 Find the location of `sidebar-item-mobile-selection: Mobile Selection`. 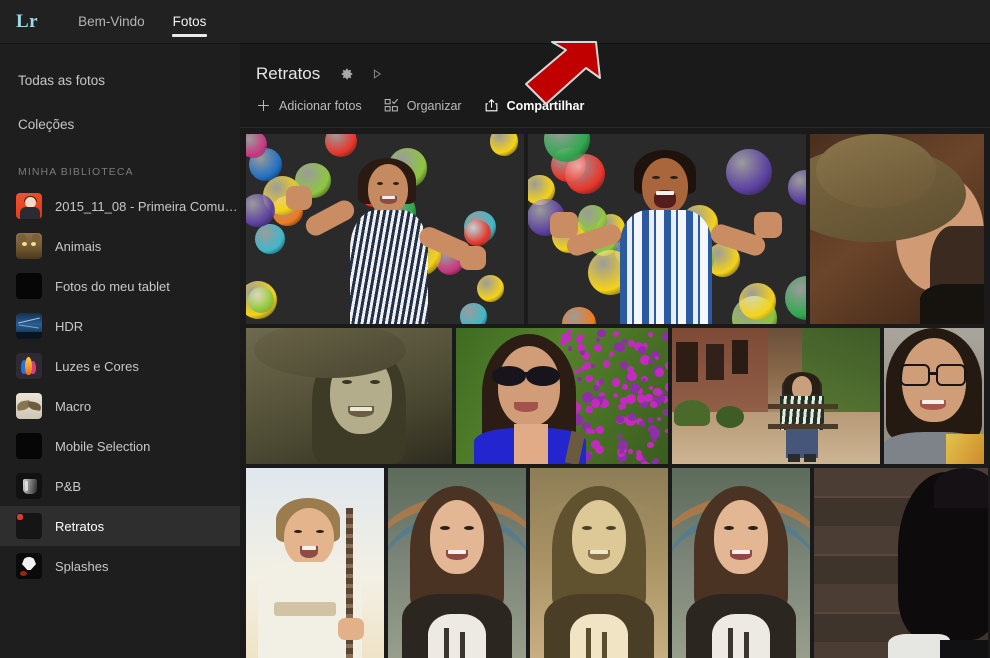

sidebar-item-mobile-selection: Mobile Selection is located at coordinates (120, 446).